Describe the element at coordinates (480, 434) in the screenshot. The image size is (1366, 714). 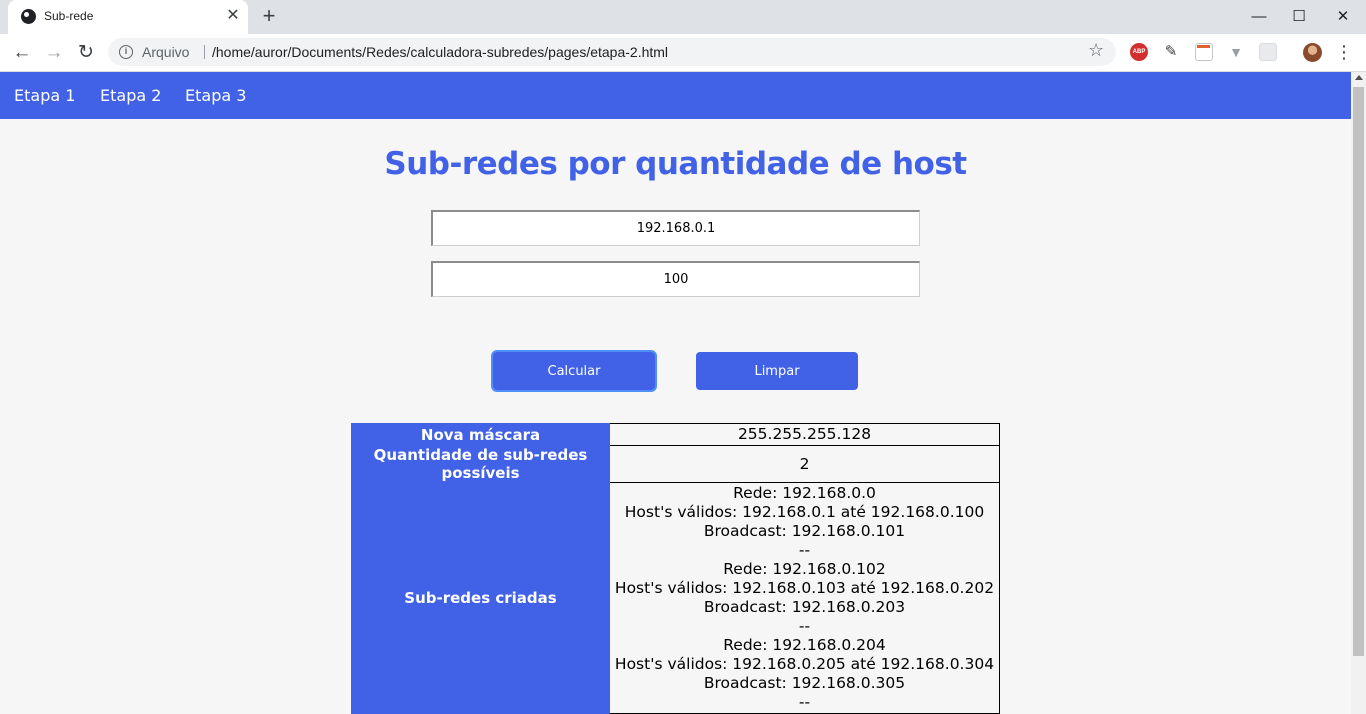
I see `mask-header: Nova máscara` at that location.